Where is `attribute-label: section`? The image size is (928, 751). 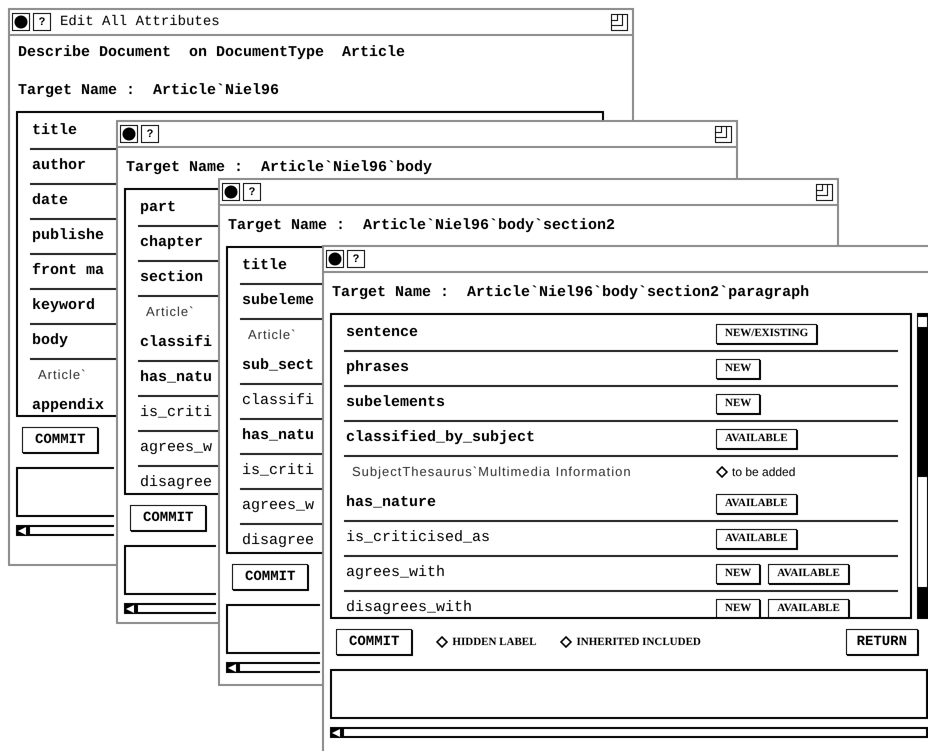 attribute-label: section is located at coordinates (171, 278).